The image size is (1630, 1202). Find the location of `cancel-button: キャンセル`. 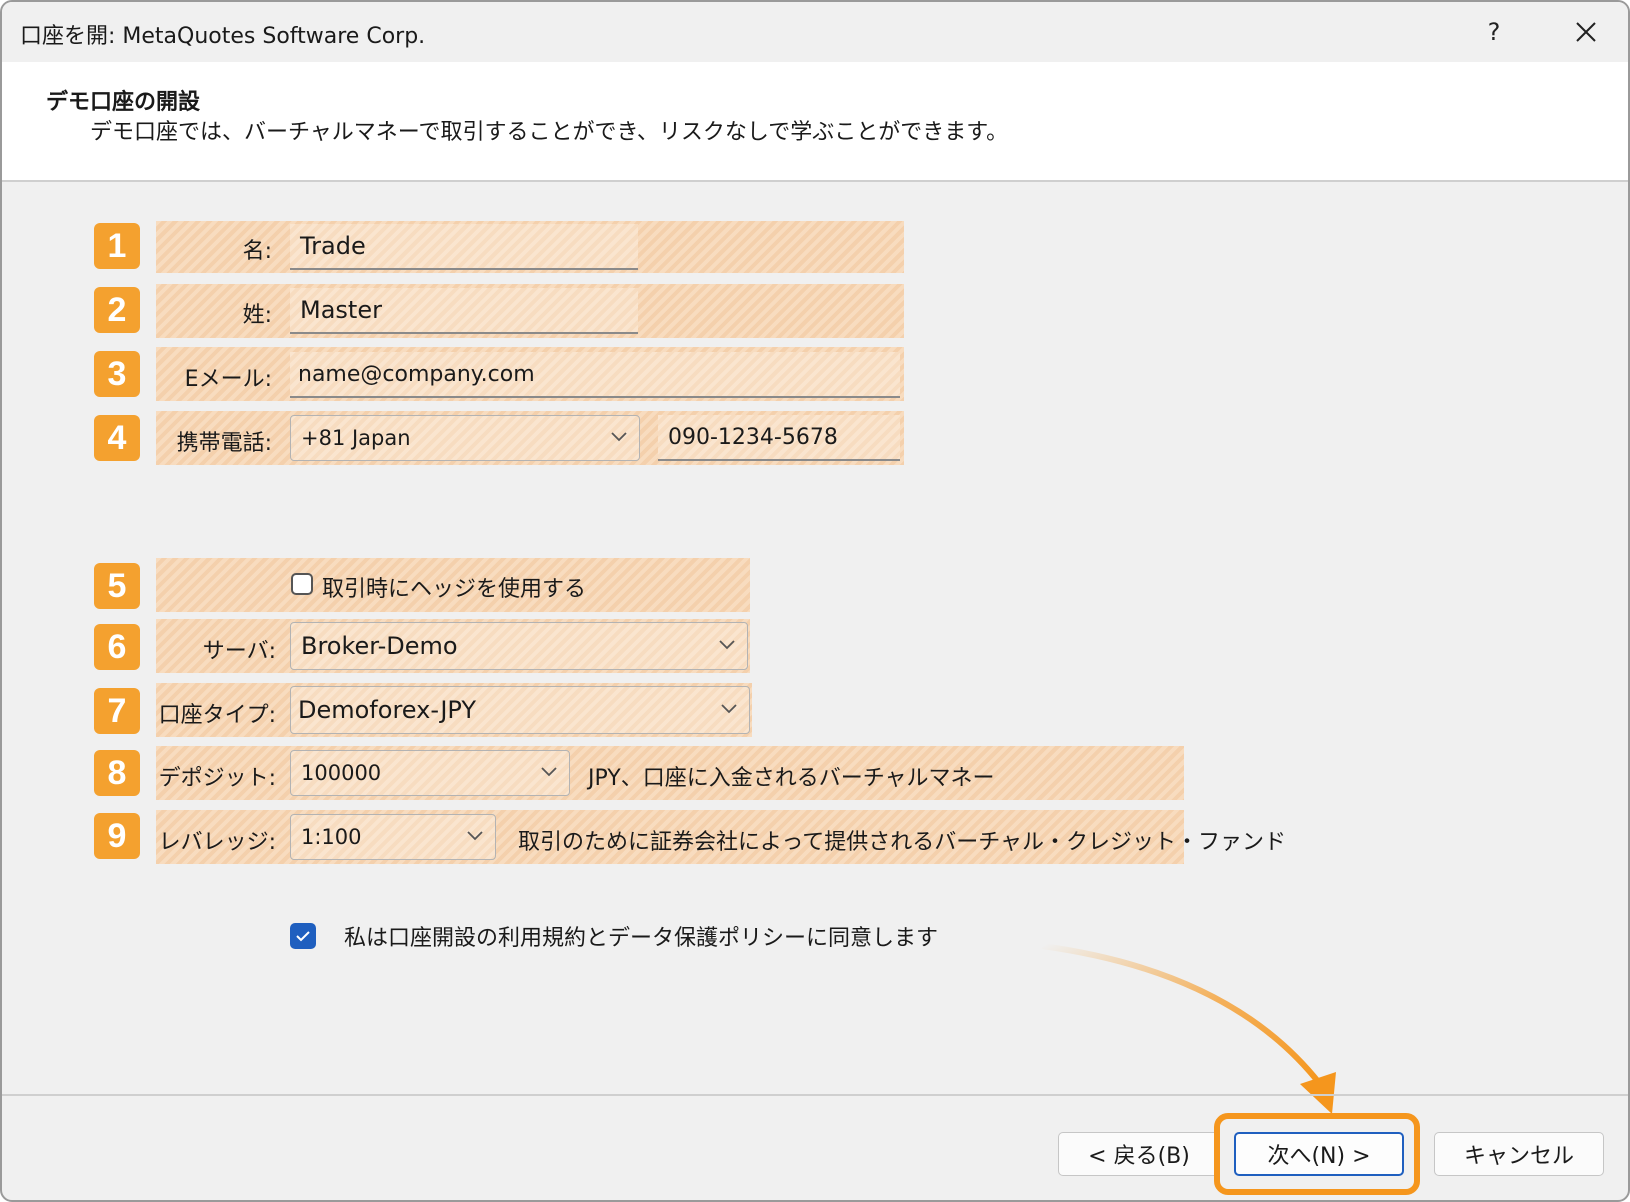

cancel-button: キャンセル is located at coordinates (1519, 1154).